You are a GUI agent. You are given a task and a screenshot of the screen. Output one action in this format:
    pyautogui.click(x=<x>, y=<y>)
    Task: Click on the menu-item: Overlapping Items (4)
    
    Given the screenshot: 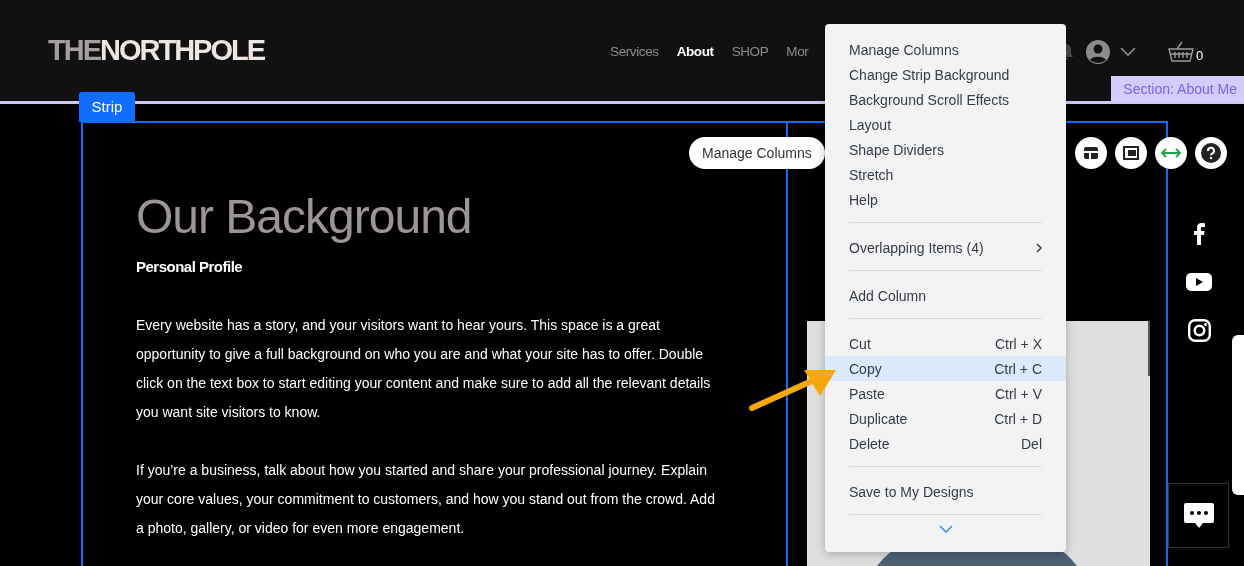 What is the action you would take?
    pyautogui.click(x=945, y=247)
    